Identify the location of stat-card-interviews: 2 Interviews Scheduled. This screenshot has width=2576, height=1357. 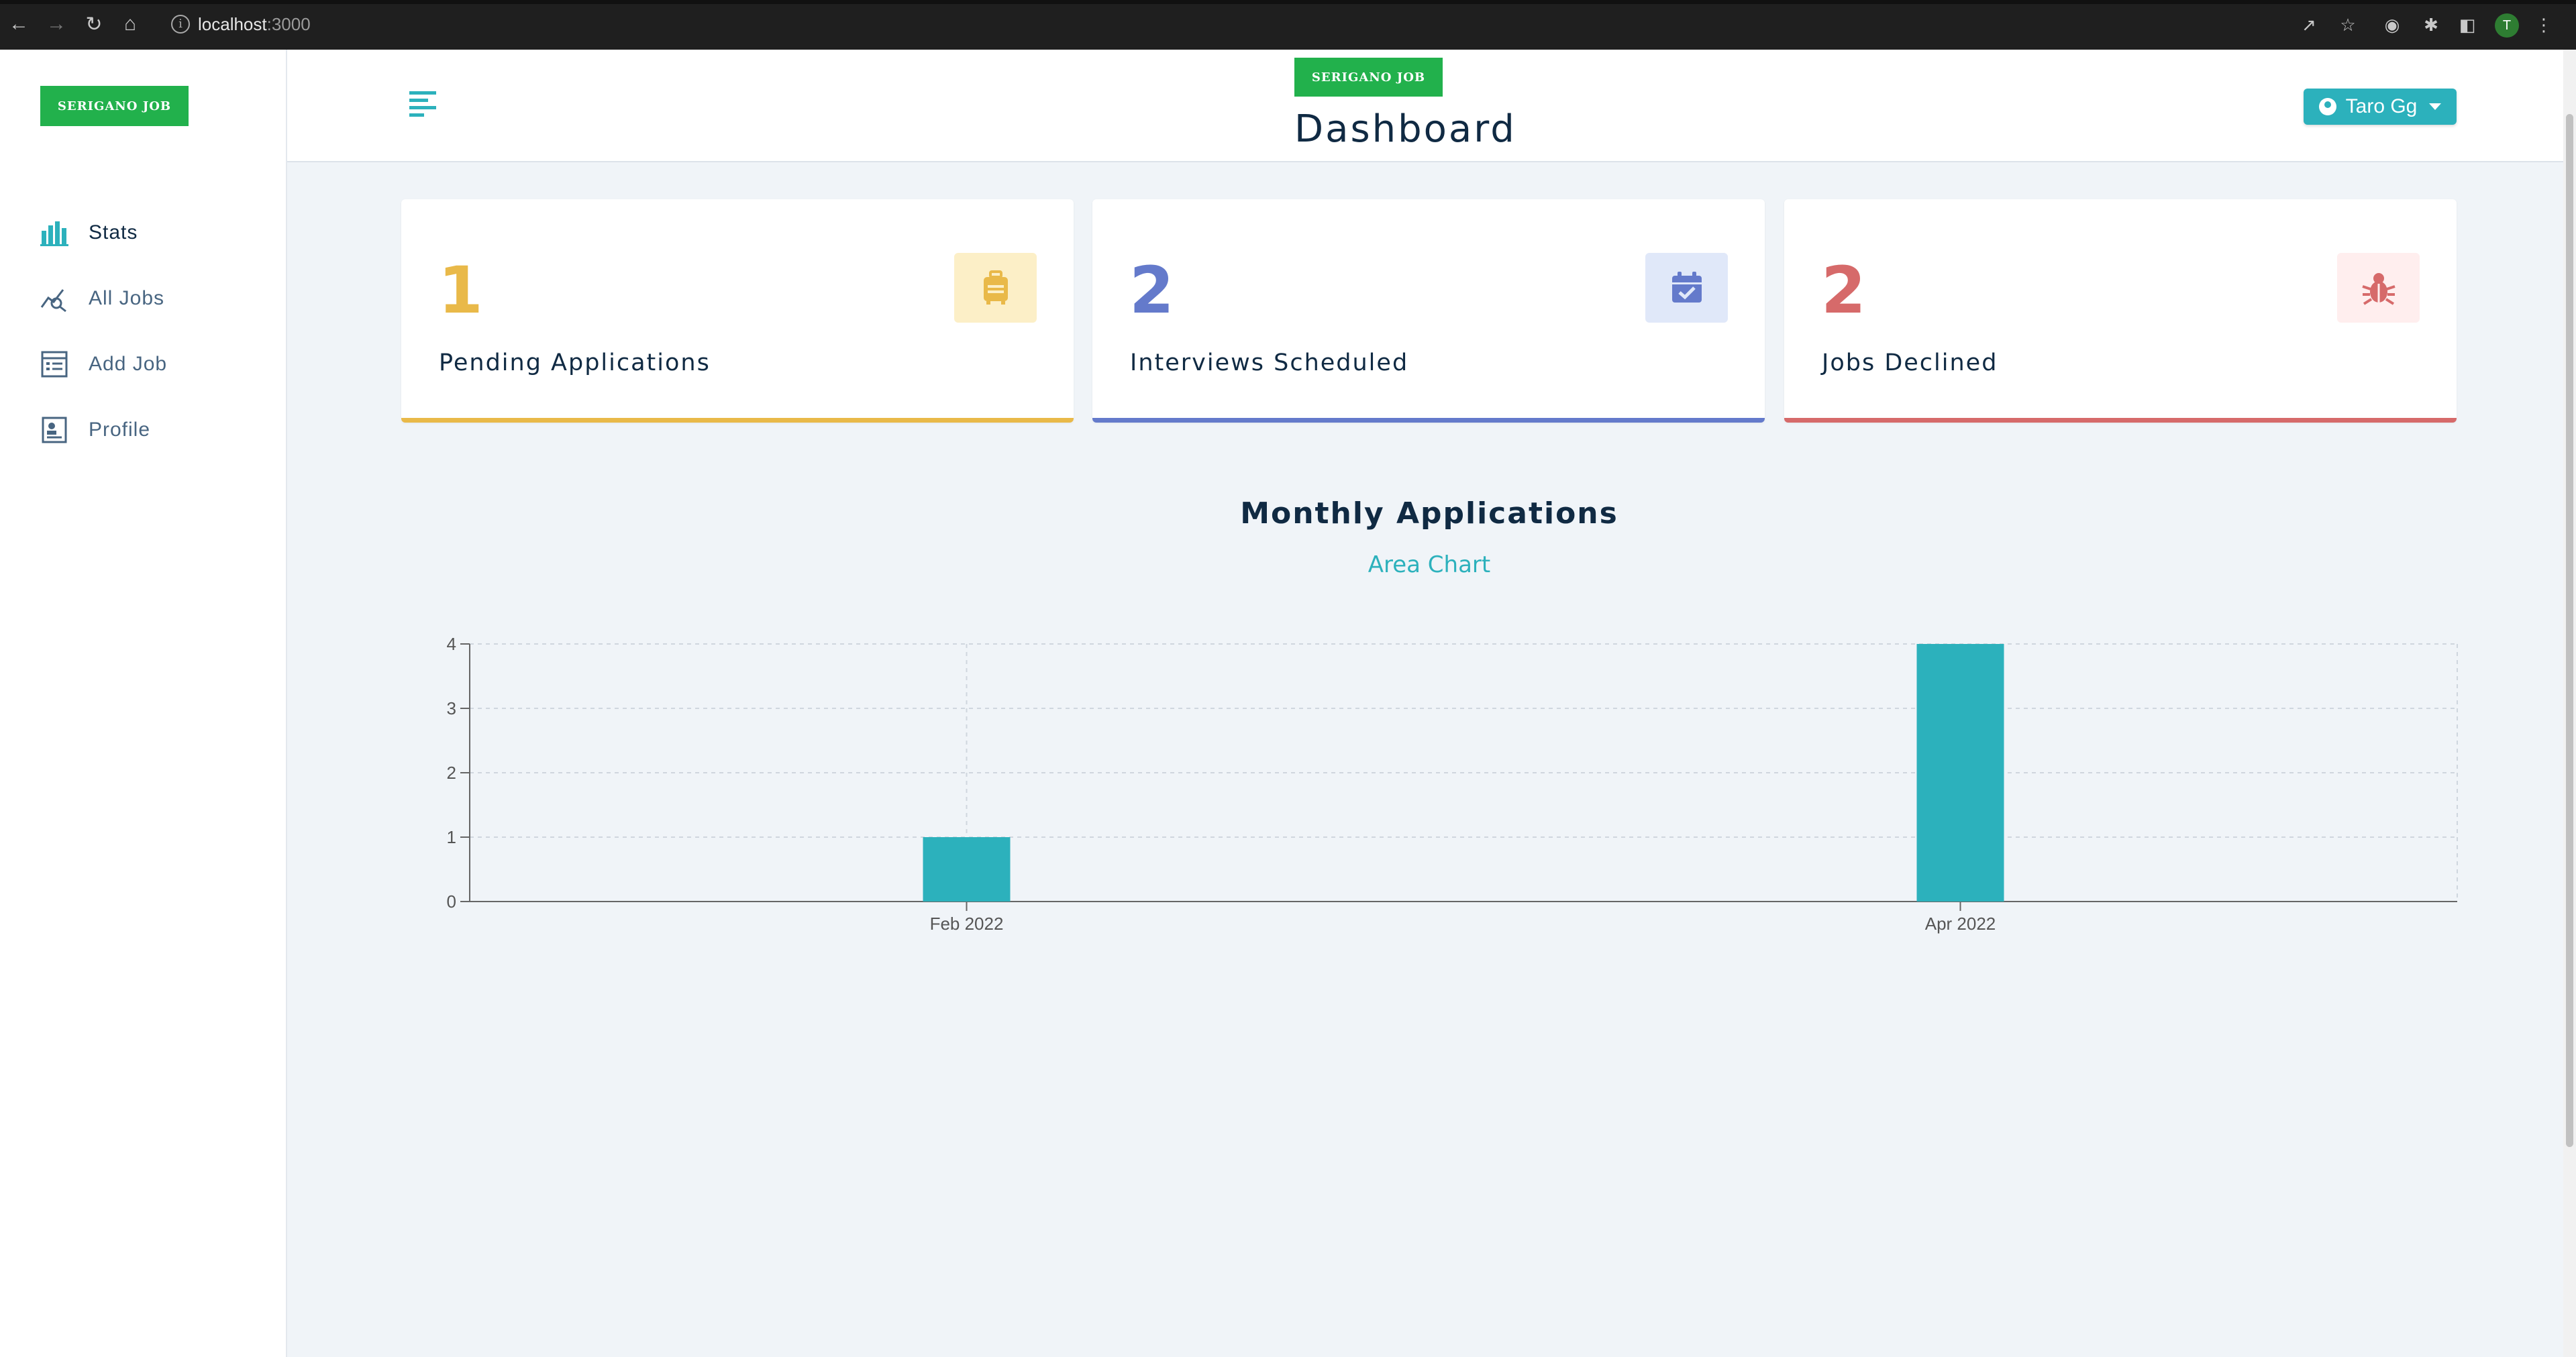
(1428, 311).